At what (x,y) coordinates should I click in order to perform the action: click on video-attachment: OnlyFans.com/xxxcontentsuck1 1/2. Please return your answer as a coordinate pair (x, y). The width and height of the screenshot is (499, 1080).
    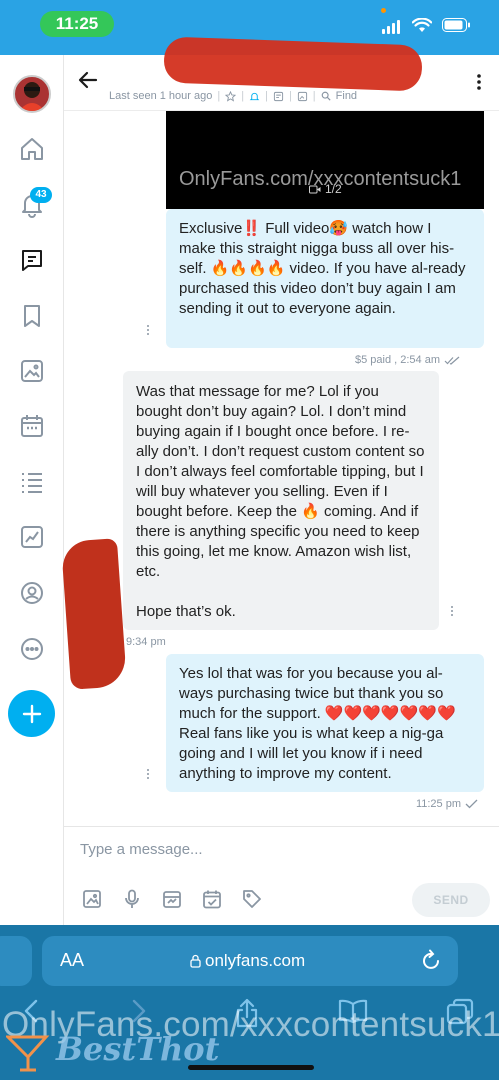
    Looking at the image, I should click on (325, 160).